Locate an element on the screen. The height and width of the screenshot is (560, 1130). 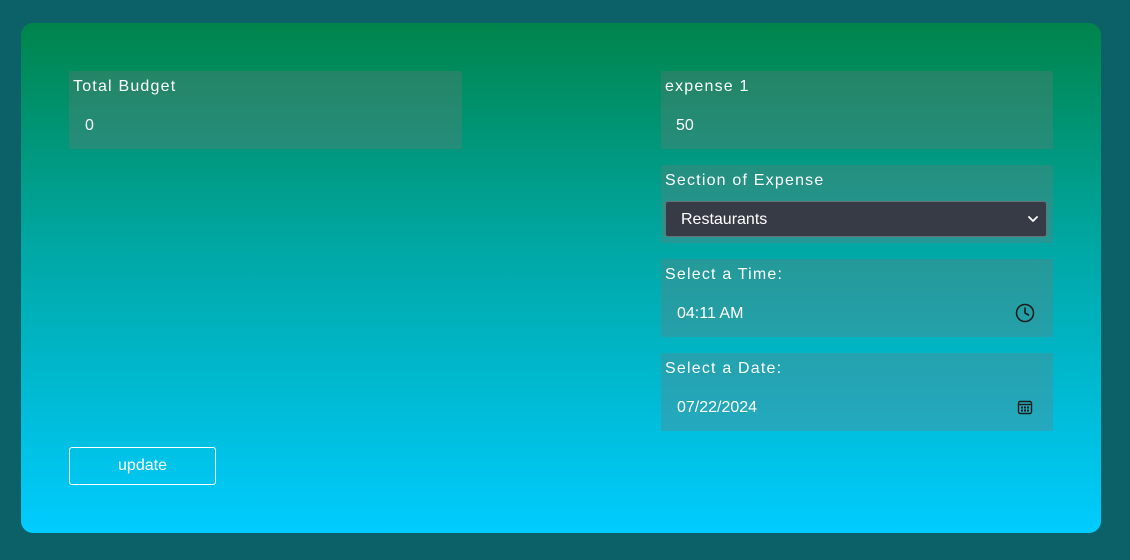
date-label: Select a Date: is located at coordinates (724, 368).